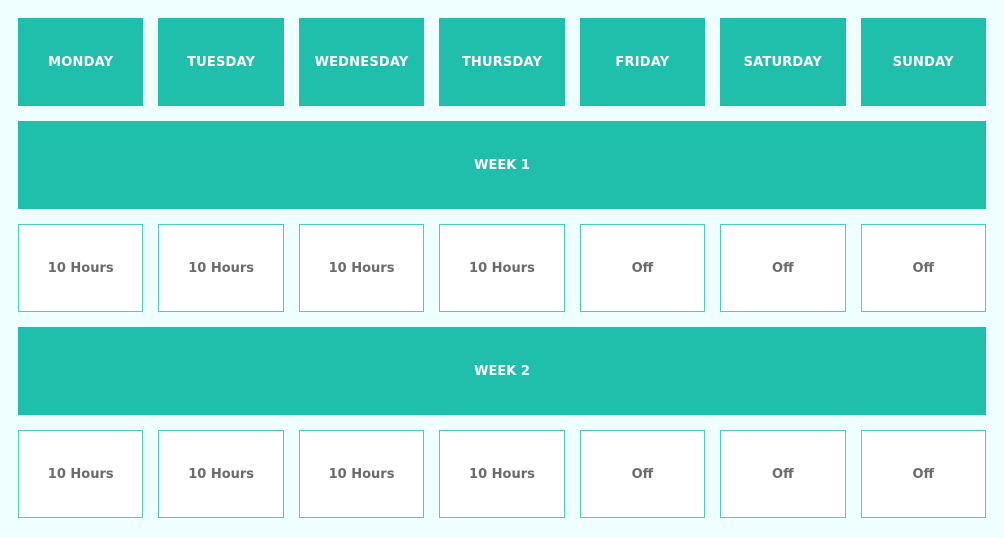 The height and width of the screenshot is (538, 1004). I want to click on week-1-monday-cell: 10 Hours, so click(81, 268).